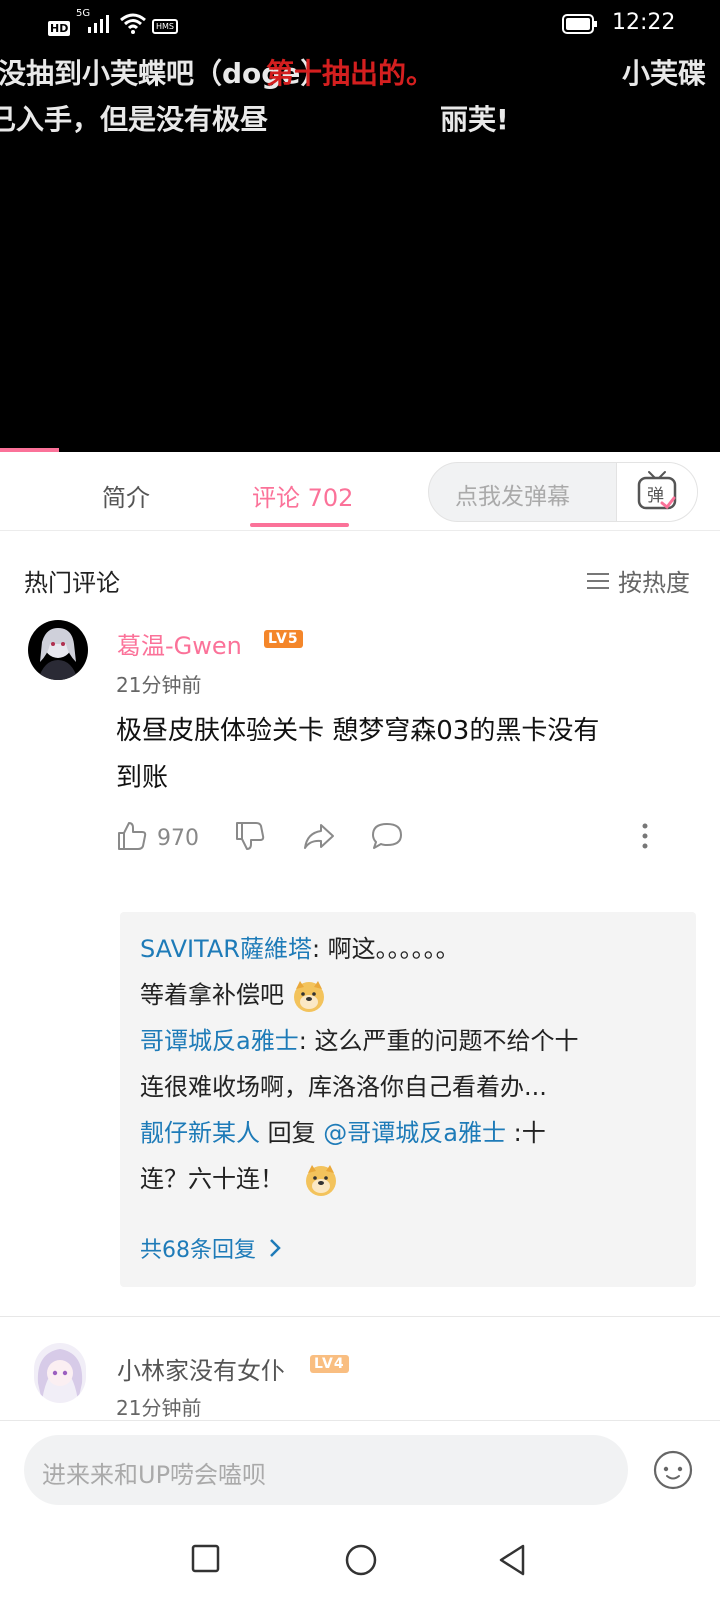  Describe the element at coordinates (400, 1156) in the screenshot. I see `reply-item: 靓仔新某人 回复 @哥谭城反a雅士 :十 连？六十连！` at that location.